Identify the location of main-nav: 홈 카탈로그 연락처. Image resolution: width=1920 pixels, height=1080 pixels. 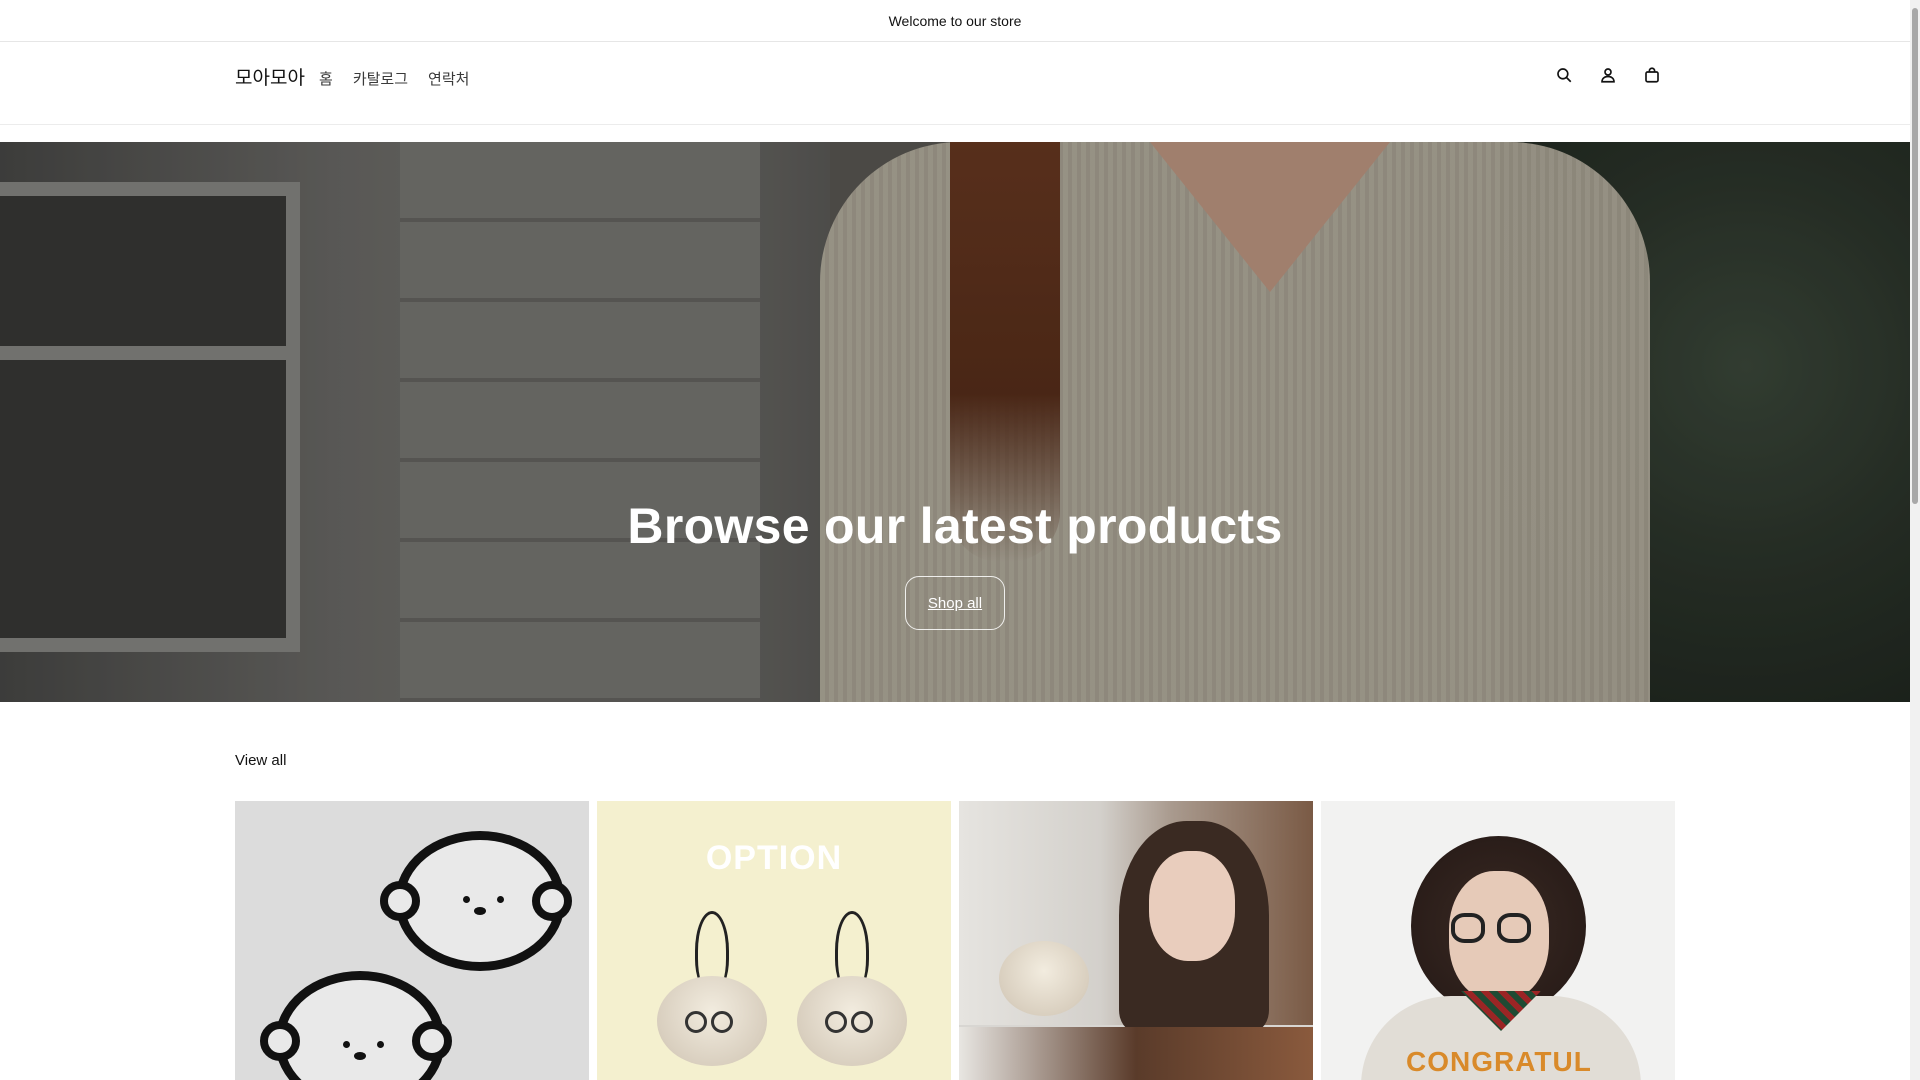
(394, 78).